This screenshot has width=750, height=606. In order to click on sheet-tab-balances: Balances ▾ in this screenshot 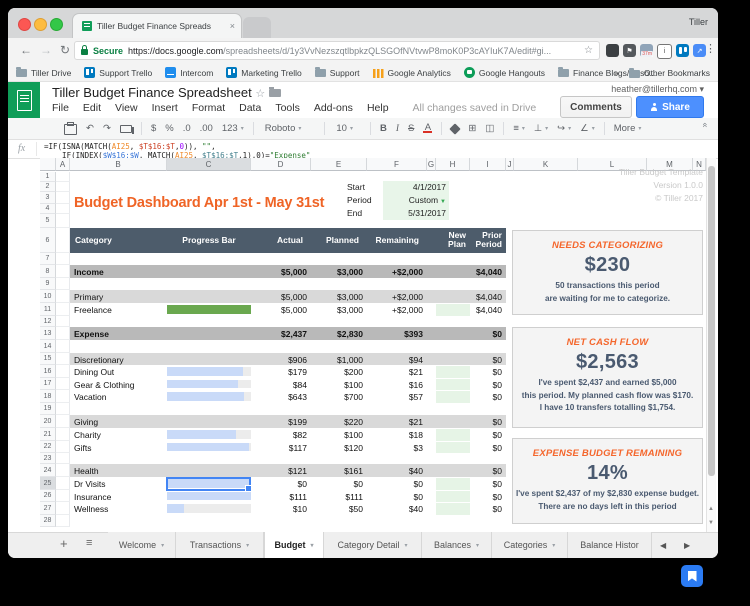, I will do `click(457, 545)`.